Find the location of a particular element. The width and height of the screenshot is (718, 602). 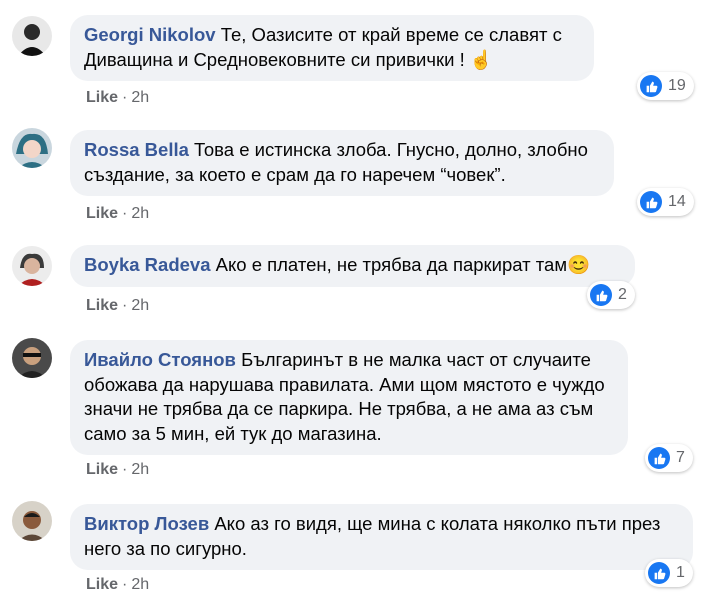

pointing-up-emoji: ☝️ is located at coordinates (481, 59).